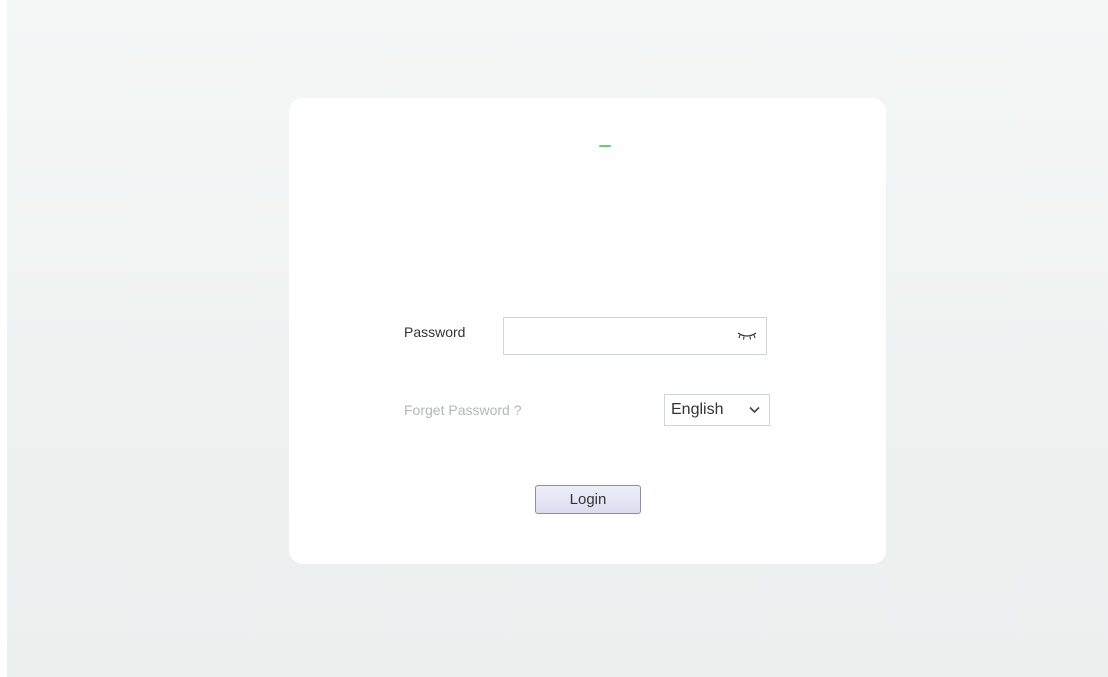  Describe the element at coordinates (588, 499) in the screenshot. I see `login-button: Login` at that location.